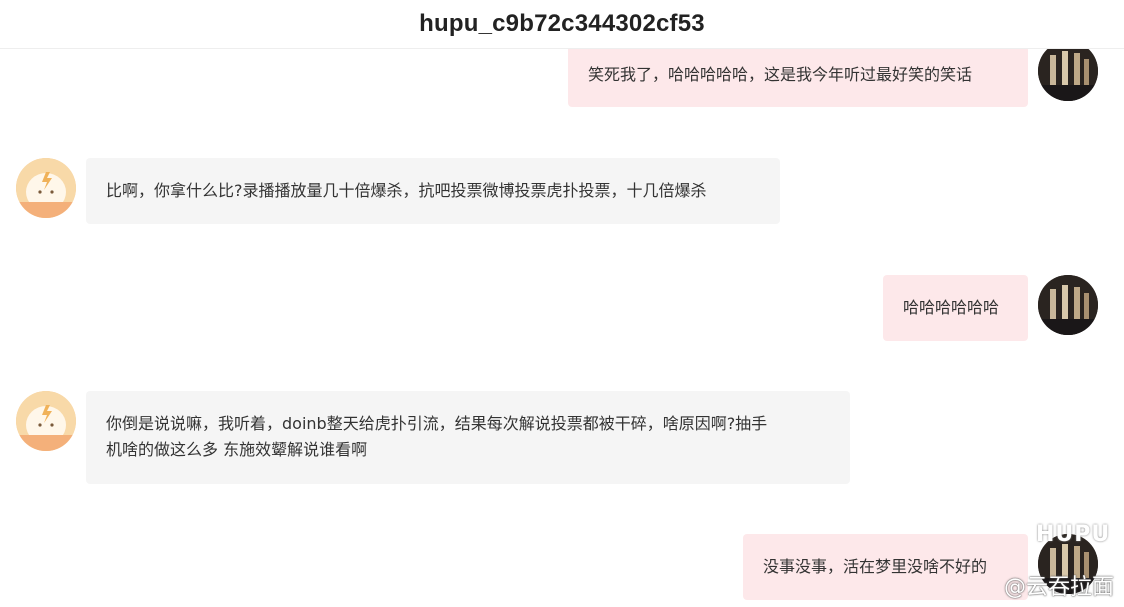  Describe the element at coordinates (1073, 534) in the screenshot. I see `hupu-watermark: HUPU` at that location.